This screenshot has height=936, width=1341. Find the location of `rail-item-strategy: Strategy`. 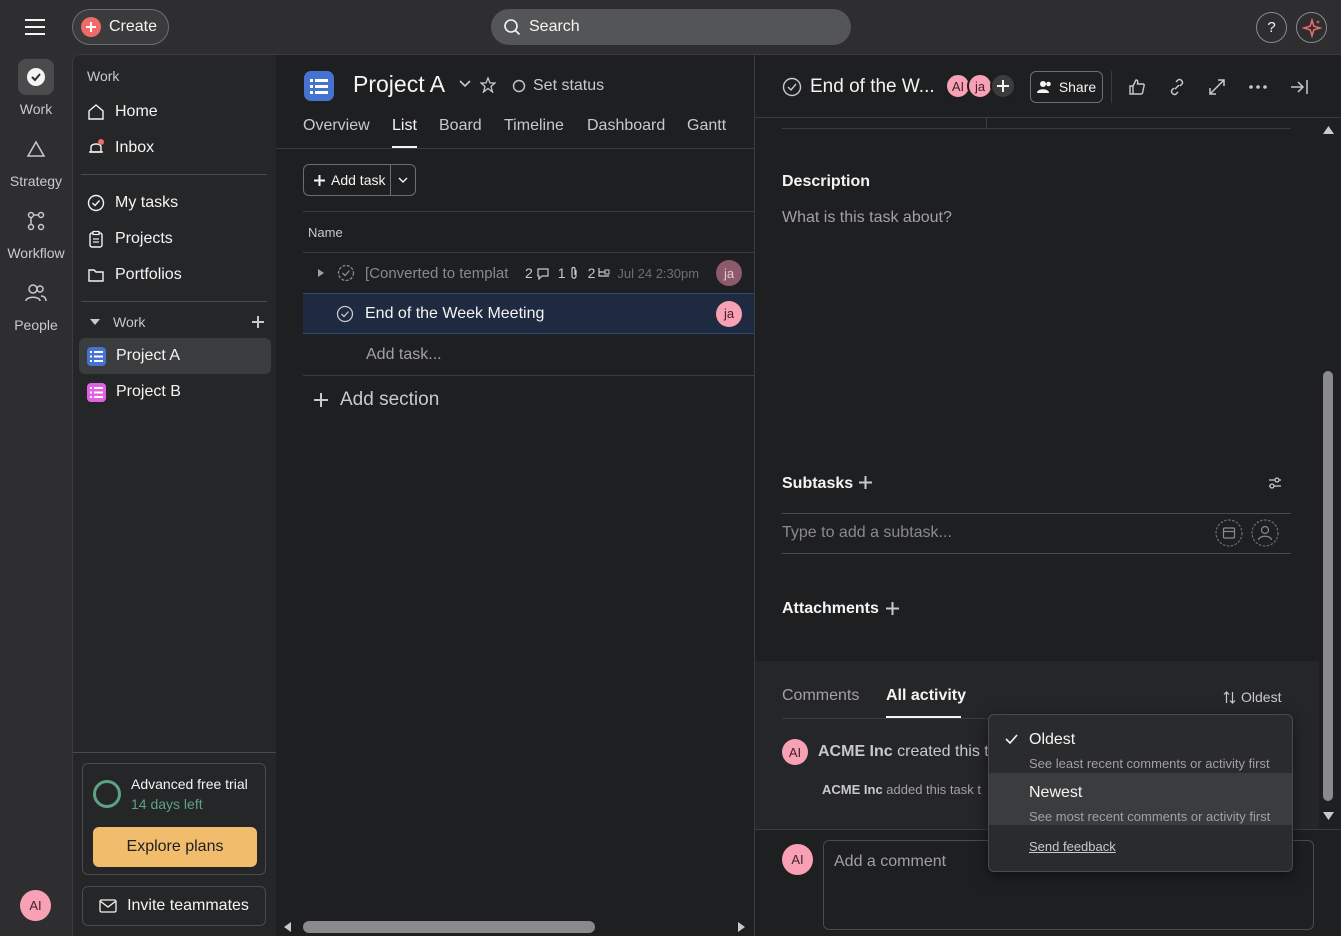

rail-item-strategy: Strategy is located at coordinates (36, 160).